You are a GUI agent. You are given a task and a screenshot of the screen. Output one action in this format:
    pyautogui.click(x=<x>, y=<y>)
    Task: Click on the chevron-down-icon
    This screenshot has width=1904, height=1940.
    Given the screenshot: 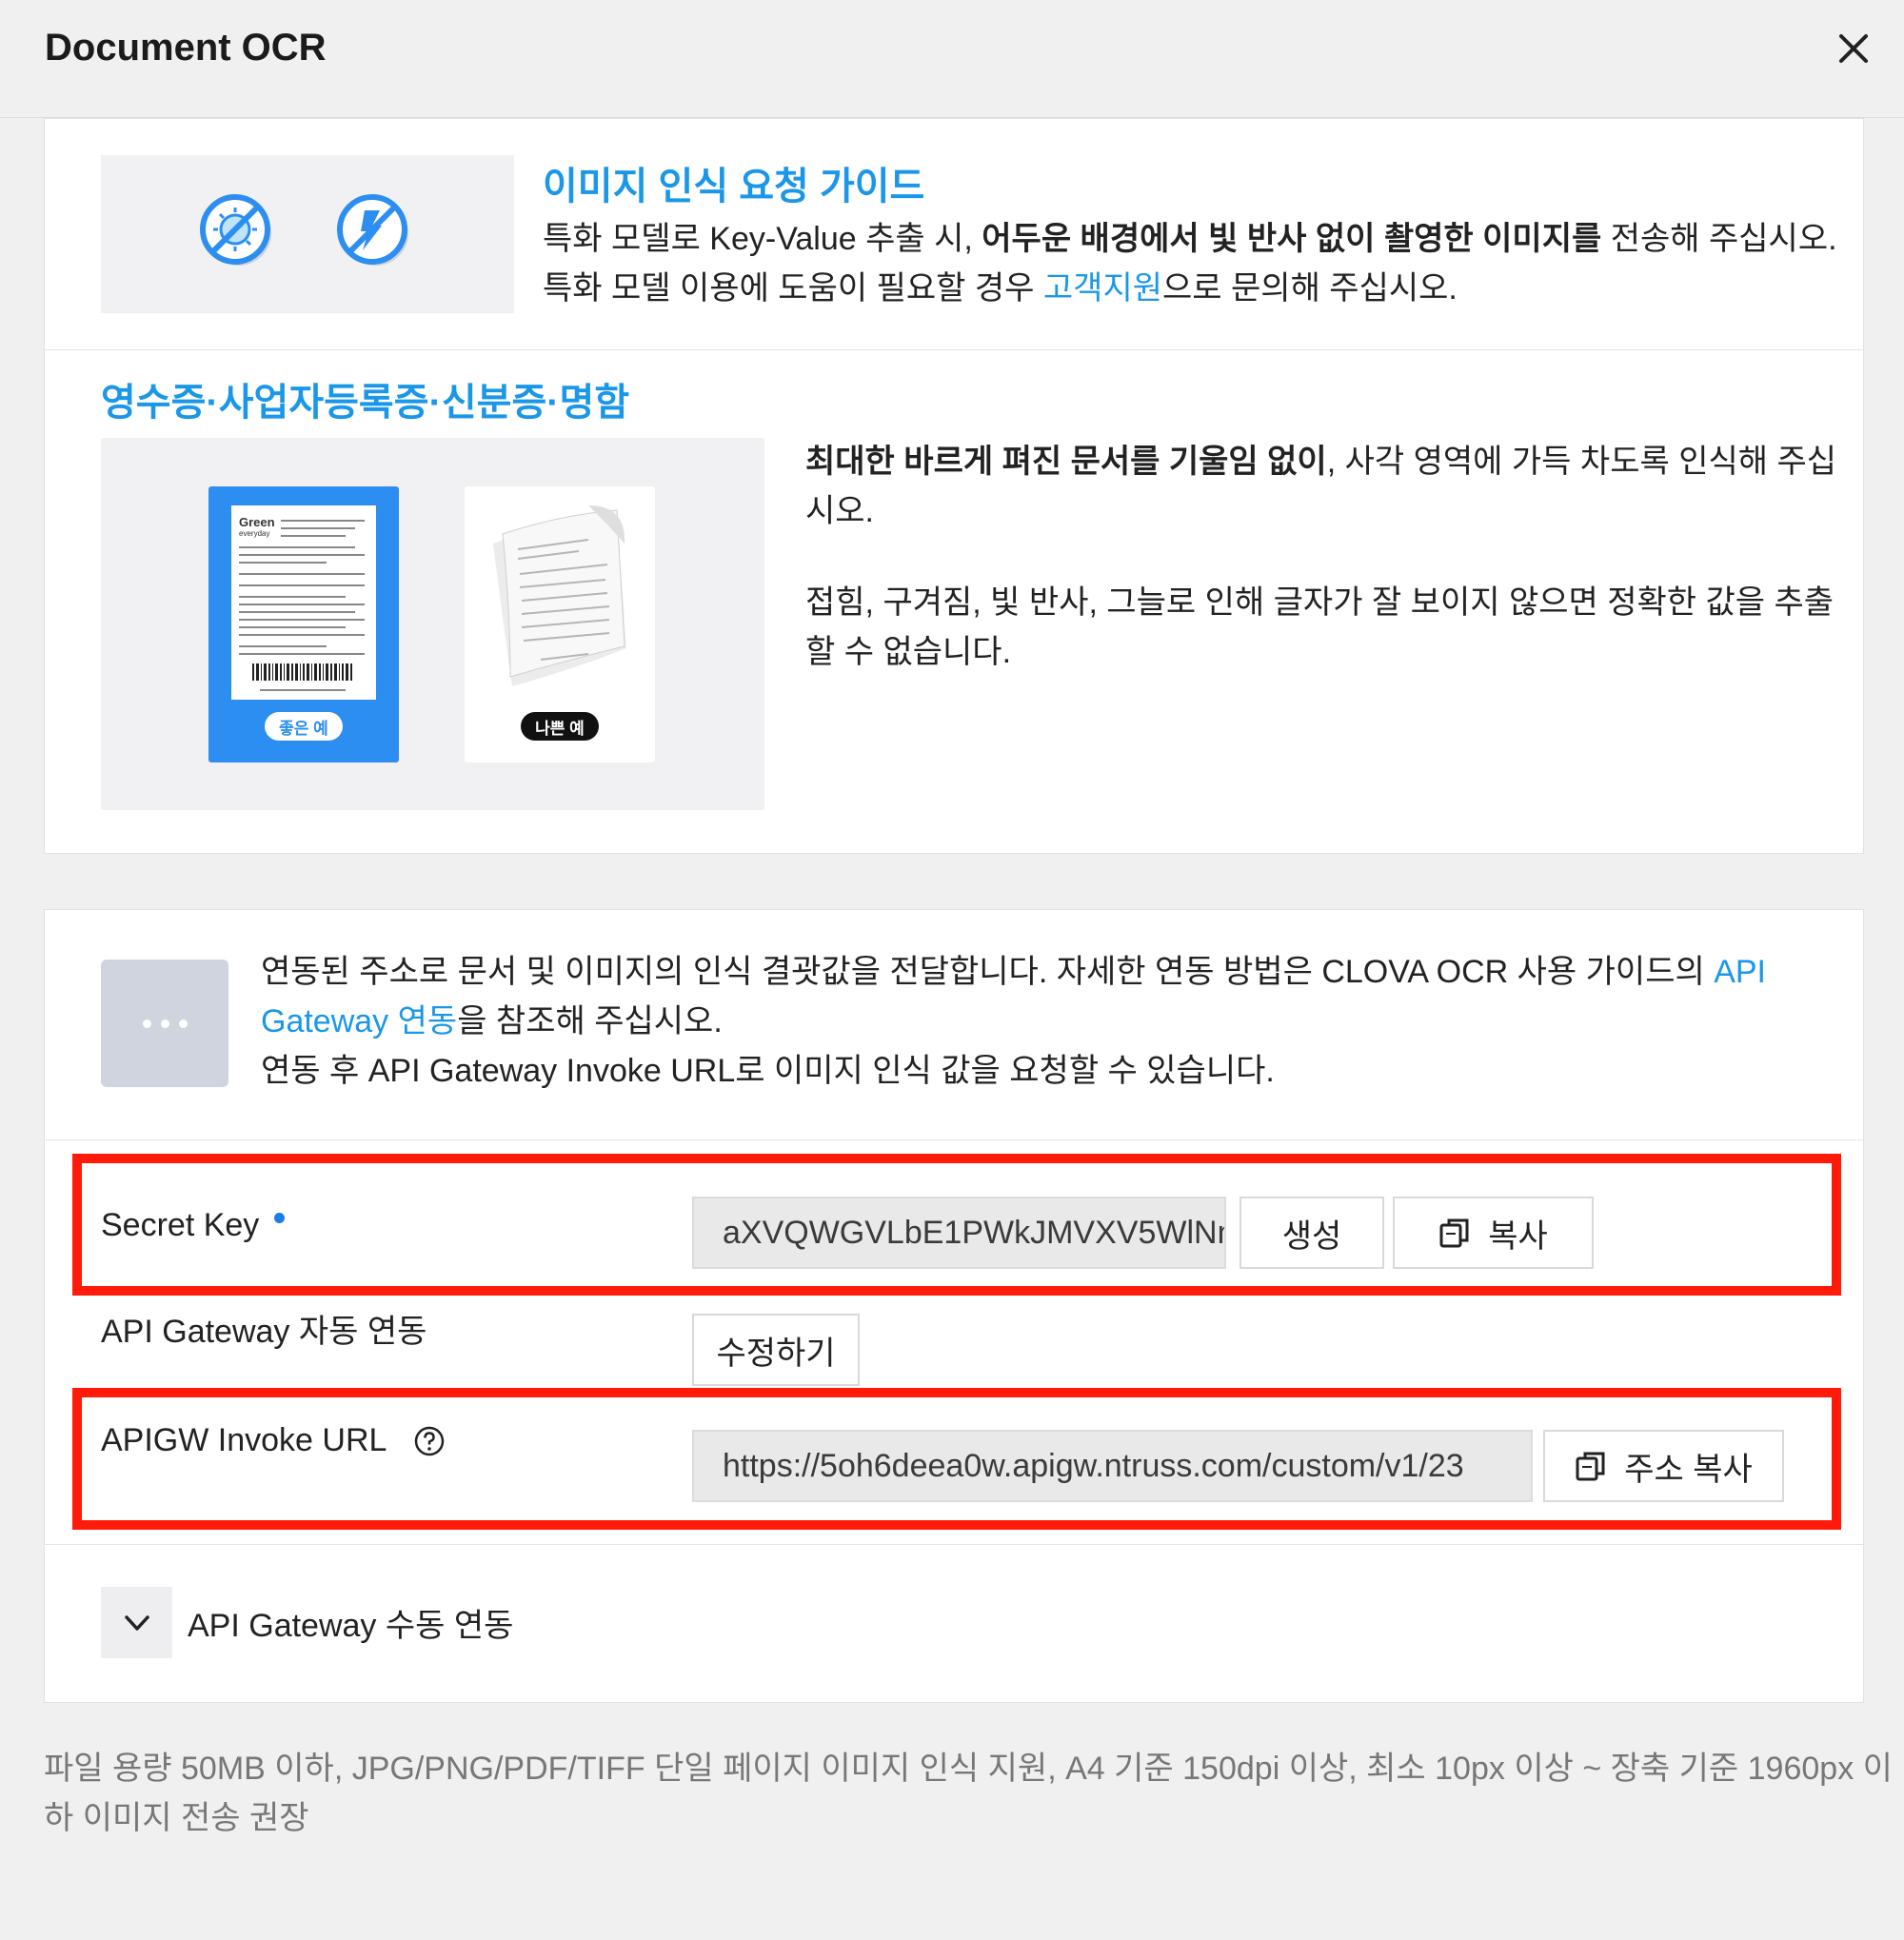 What is the action you would take?
    pyautogui.click(x=136, y=1623)
    